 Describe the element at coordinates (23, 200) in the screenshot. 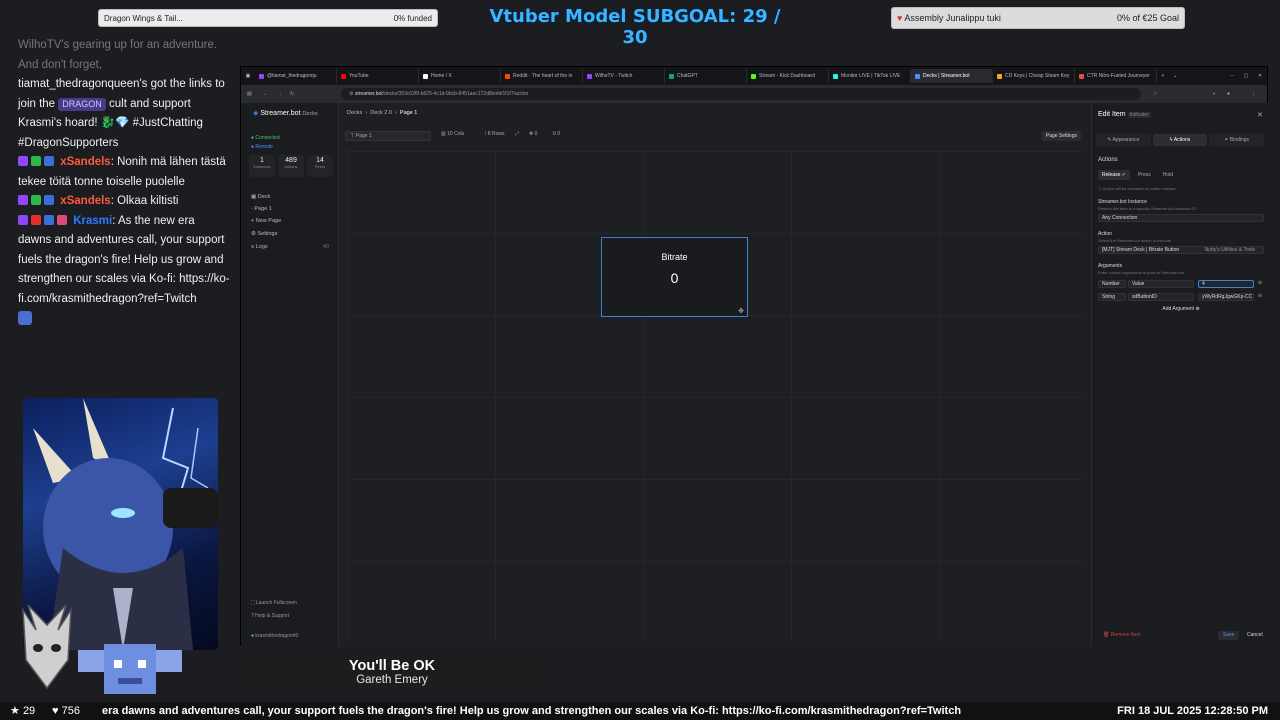

I see `badge-icon` at that location.